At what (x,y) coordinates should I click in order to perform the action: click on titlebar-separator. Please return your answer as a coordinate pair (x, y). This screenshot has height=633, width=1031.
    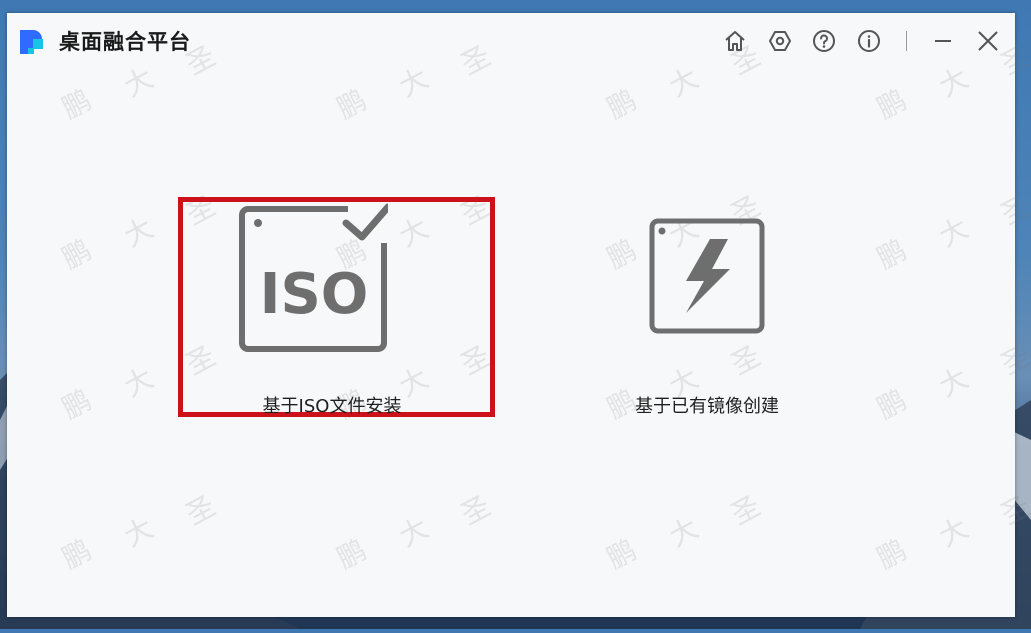
    Looking at the image, I should click on (906, 41).